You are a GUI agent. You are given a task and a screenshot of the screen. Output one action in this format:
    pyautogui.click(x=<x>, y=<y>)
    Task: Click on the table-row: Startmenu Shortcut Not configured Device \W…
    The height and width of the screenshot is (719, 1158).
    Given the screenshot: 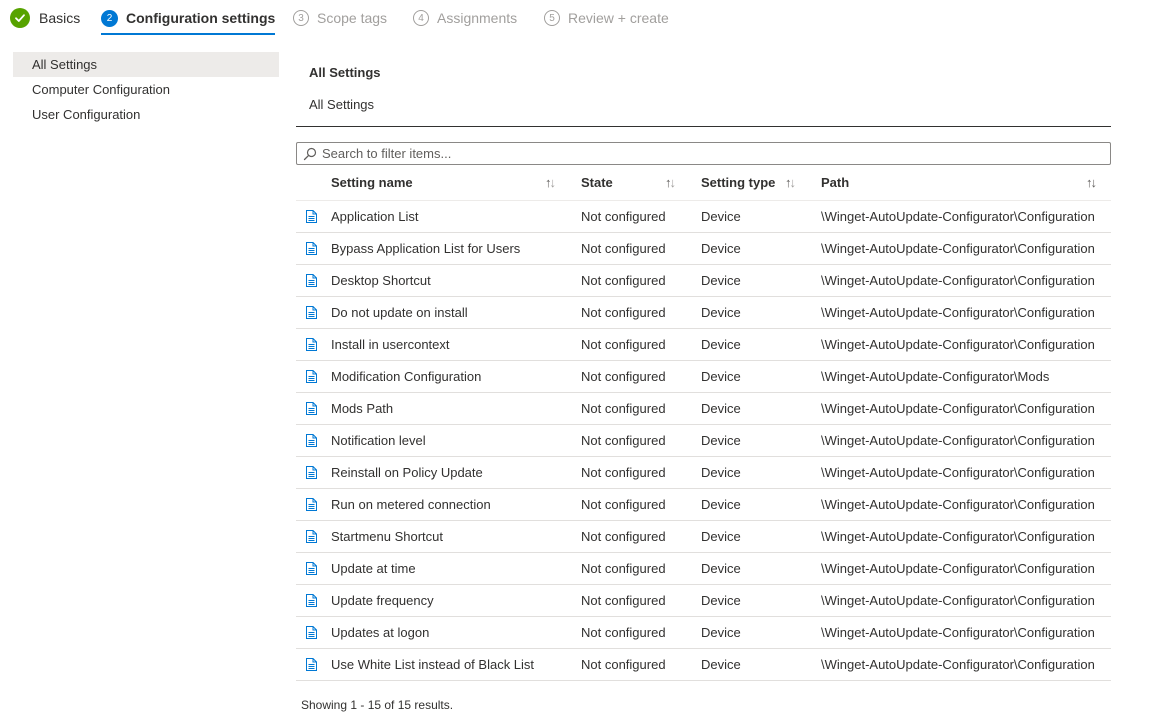 What is the action you would take?
    pyautogui.click(x=703, y=537)
    